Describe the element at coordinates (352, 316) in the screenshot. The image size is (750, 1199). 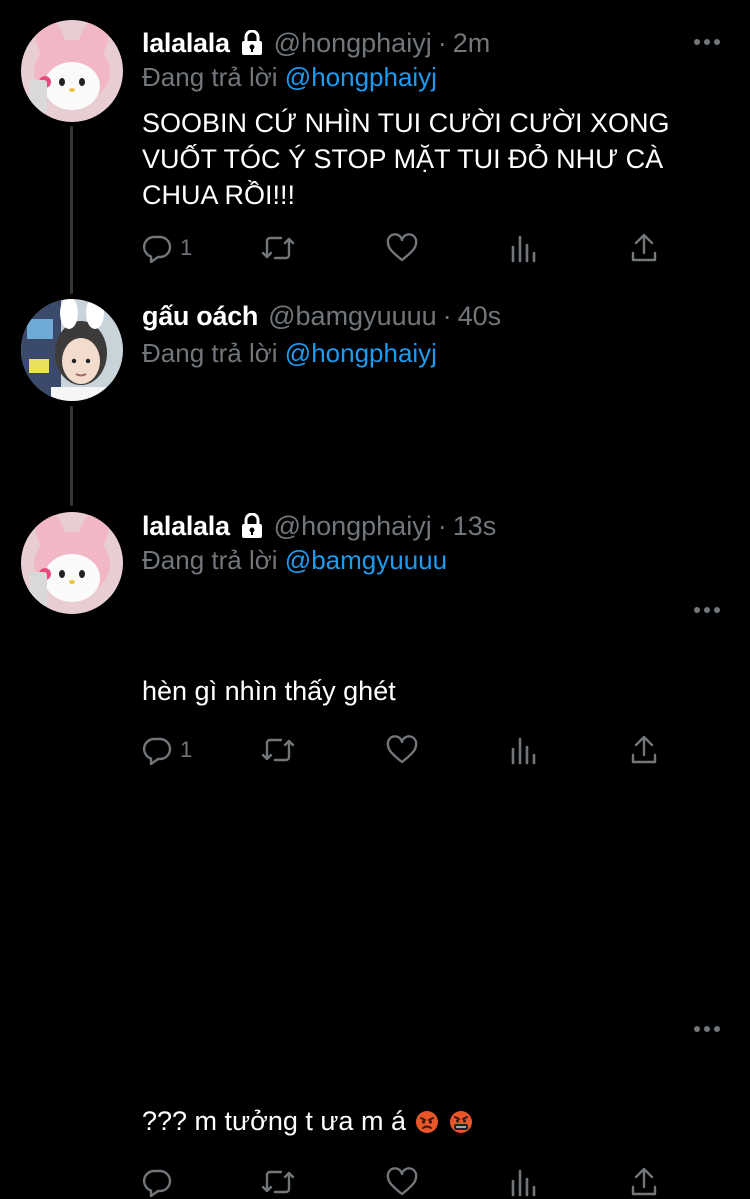
I see `handle: @bamgyuuuu` at that location.